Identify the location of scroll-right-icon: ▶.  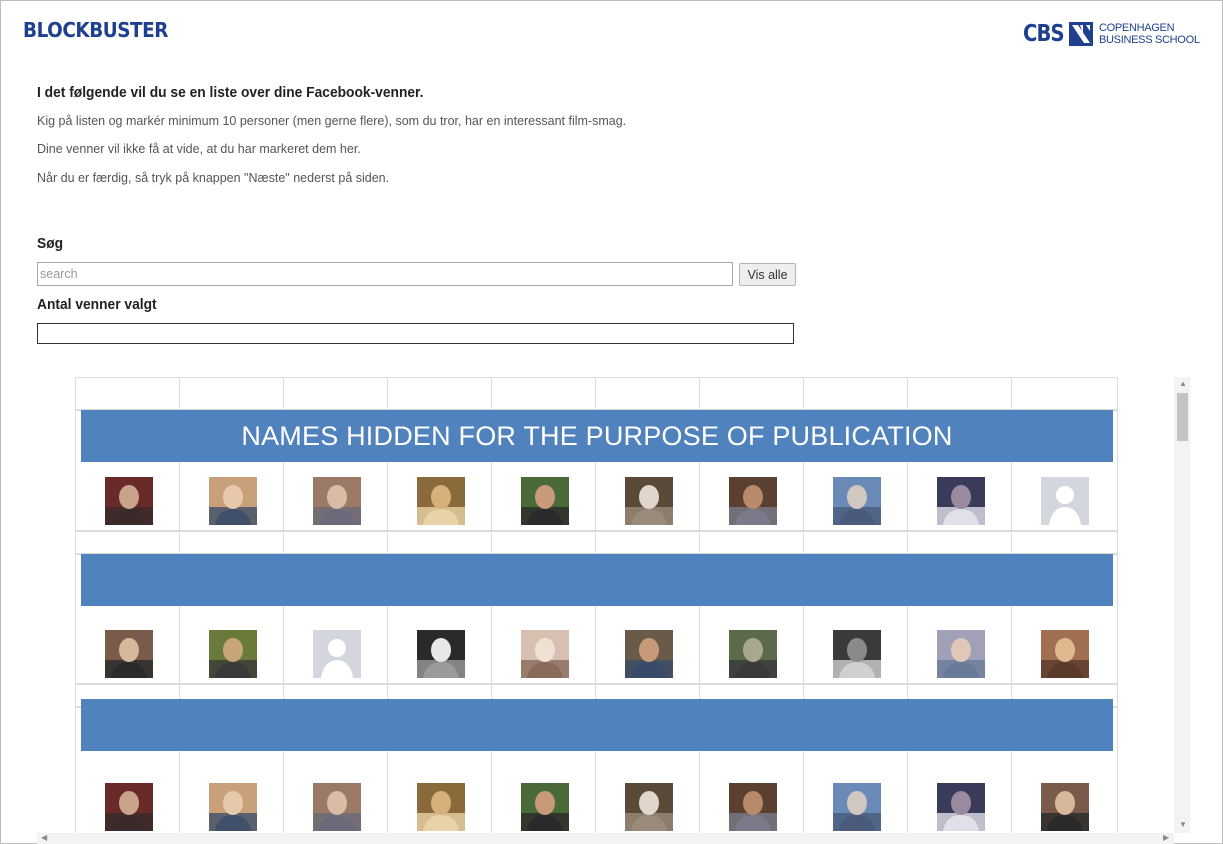
(1166, 838).